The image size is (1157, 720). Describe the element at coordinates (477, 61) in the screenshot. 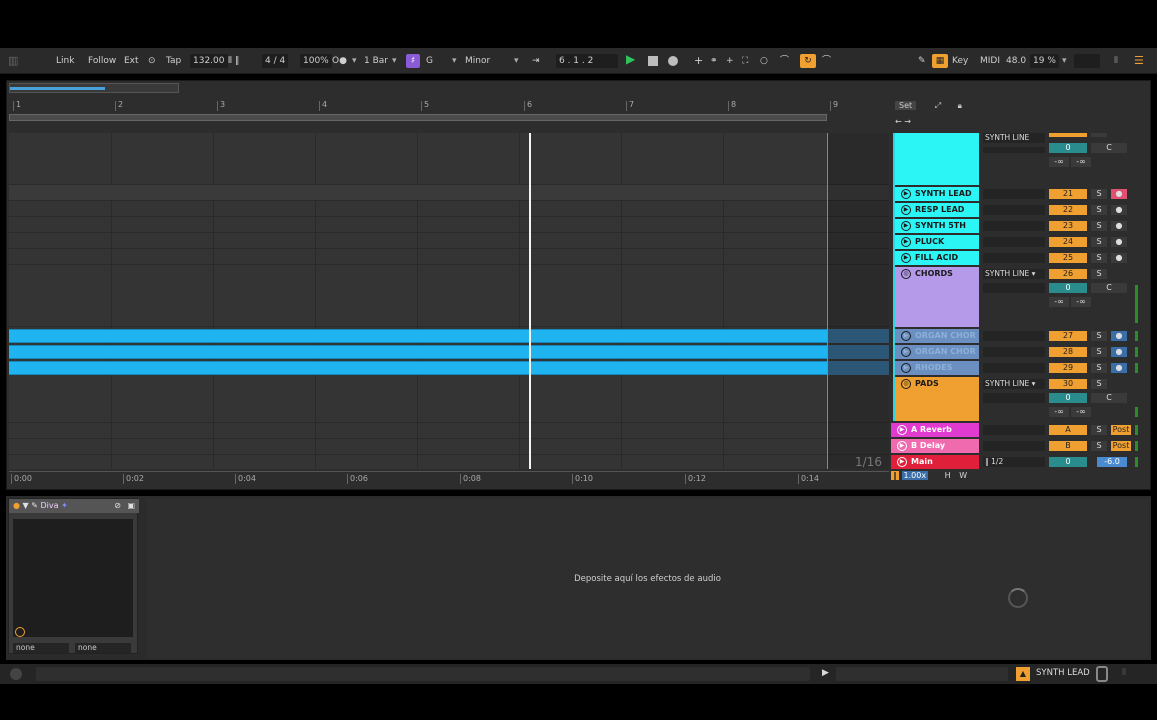

I see `scale-select: Minor` at that location.